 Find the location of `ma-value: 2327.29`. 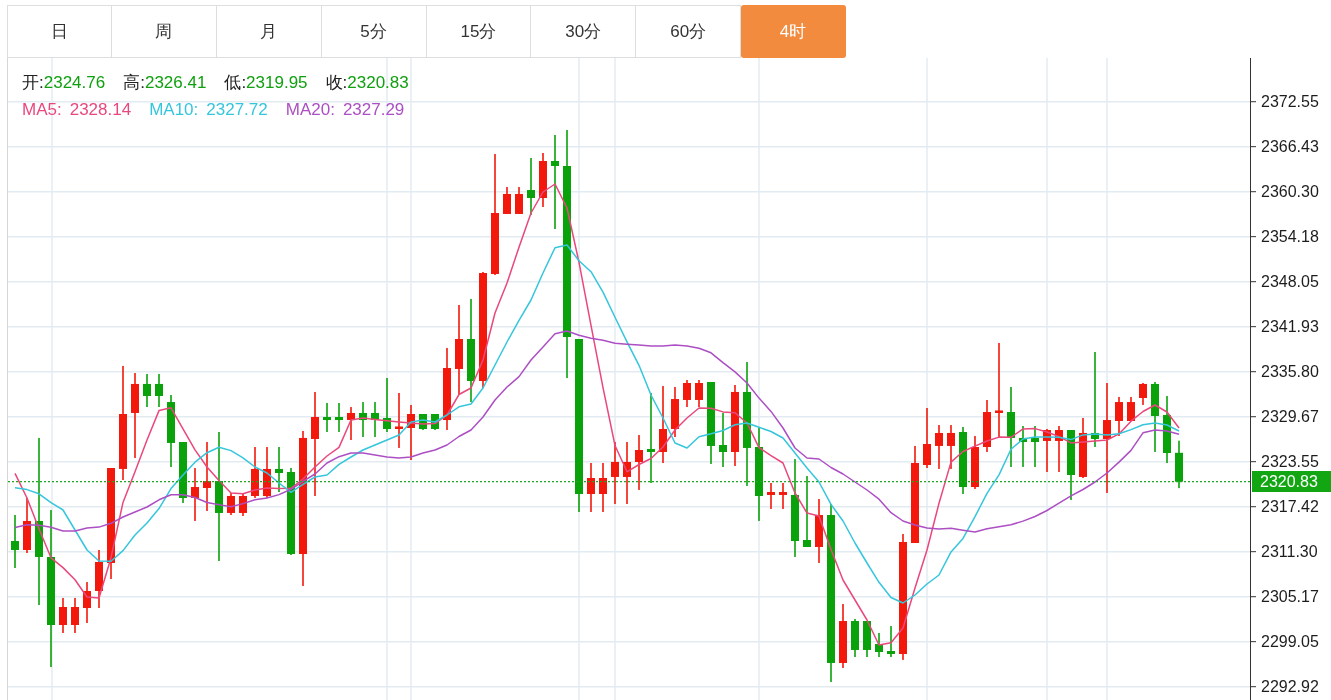

ma-value: 2327.29 is located at coordinates (373, 110).